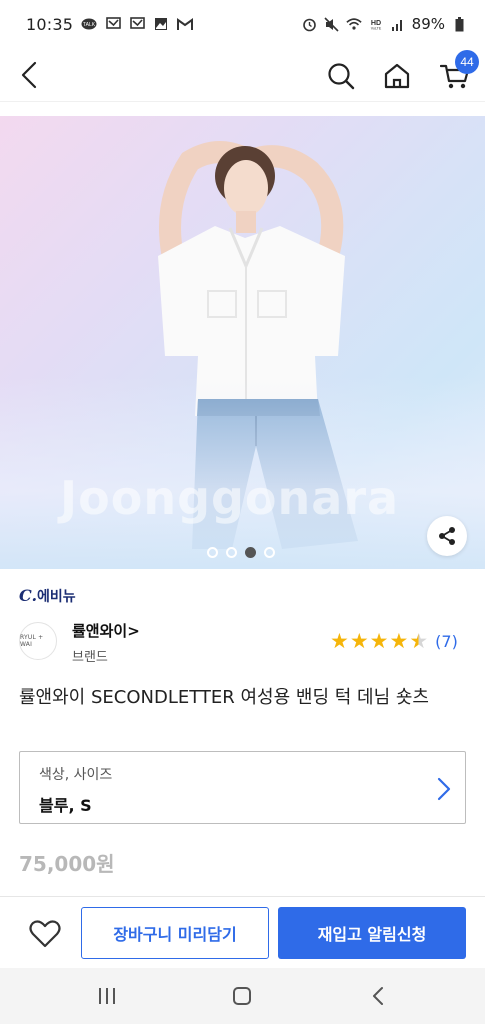  I want to click on recents-icon, so click(107, 996).